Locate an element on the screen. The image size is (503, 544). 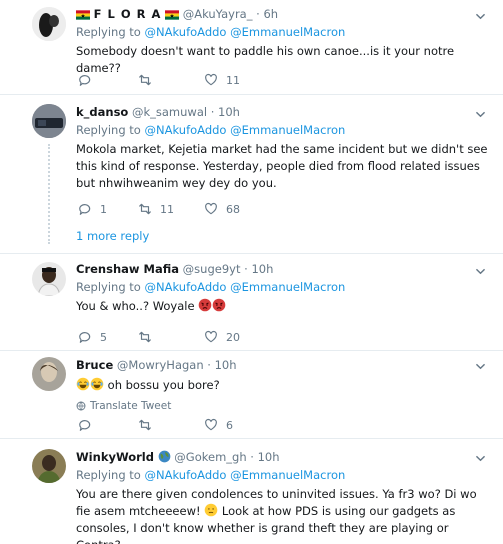
like-button: 20 is located at coordinates (222, 337).